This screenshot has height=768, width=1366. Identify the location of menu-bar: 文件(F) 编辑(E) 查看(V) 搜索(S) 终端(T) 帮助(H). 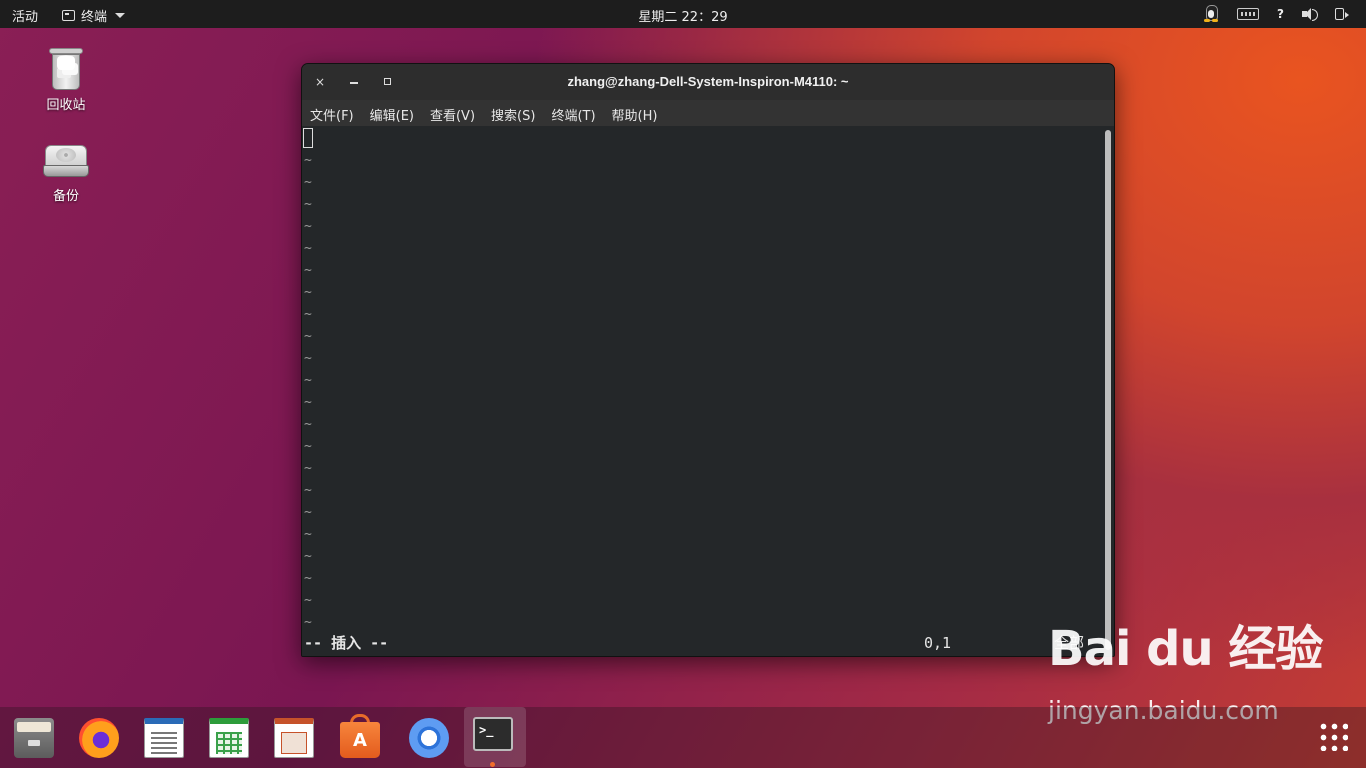
(708, 113).